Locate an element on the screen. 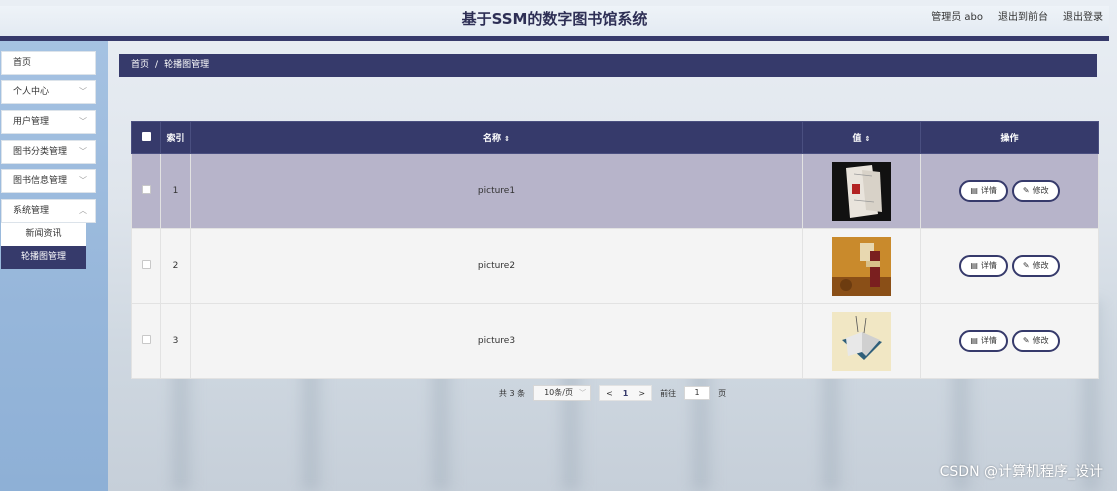 This screenshot has width=1117, height=491. sidebar-subitem-news: 新闻资讯 is located at coordinates (43, 234).